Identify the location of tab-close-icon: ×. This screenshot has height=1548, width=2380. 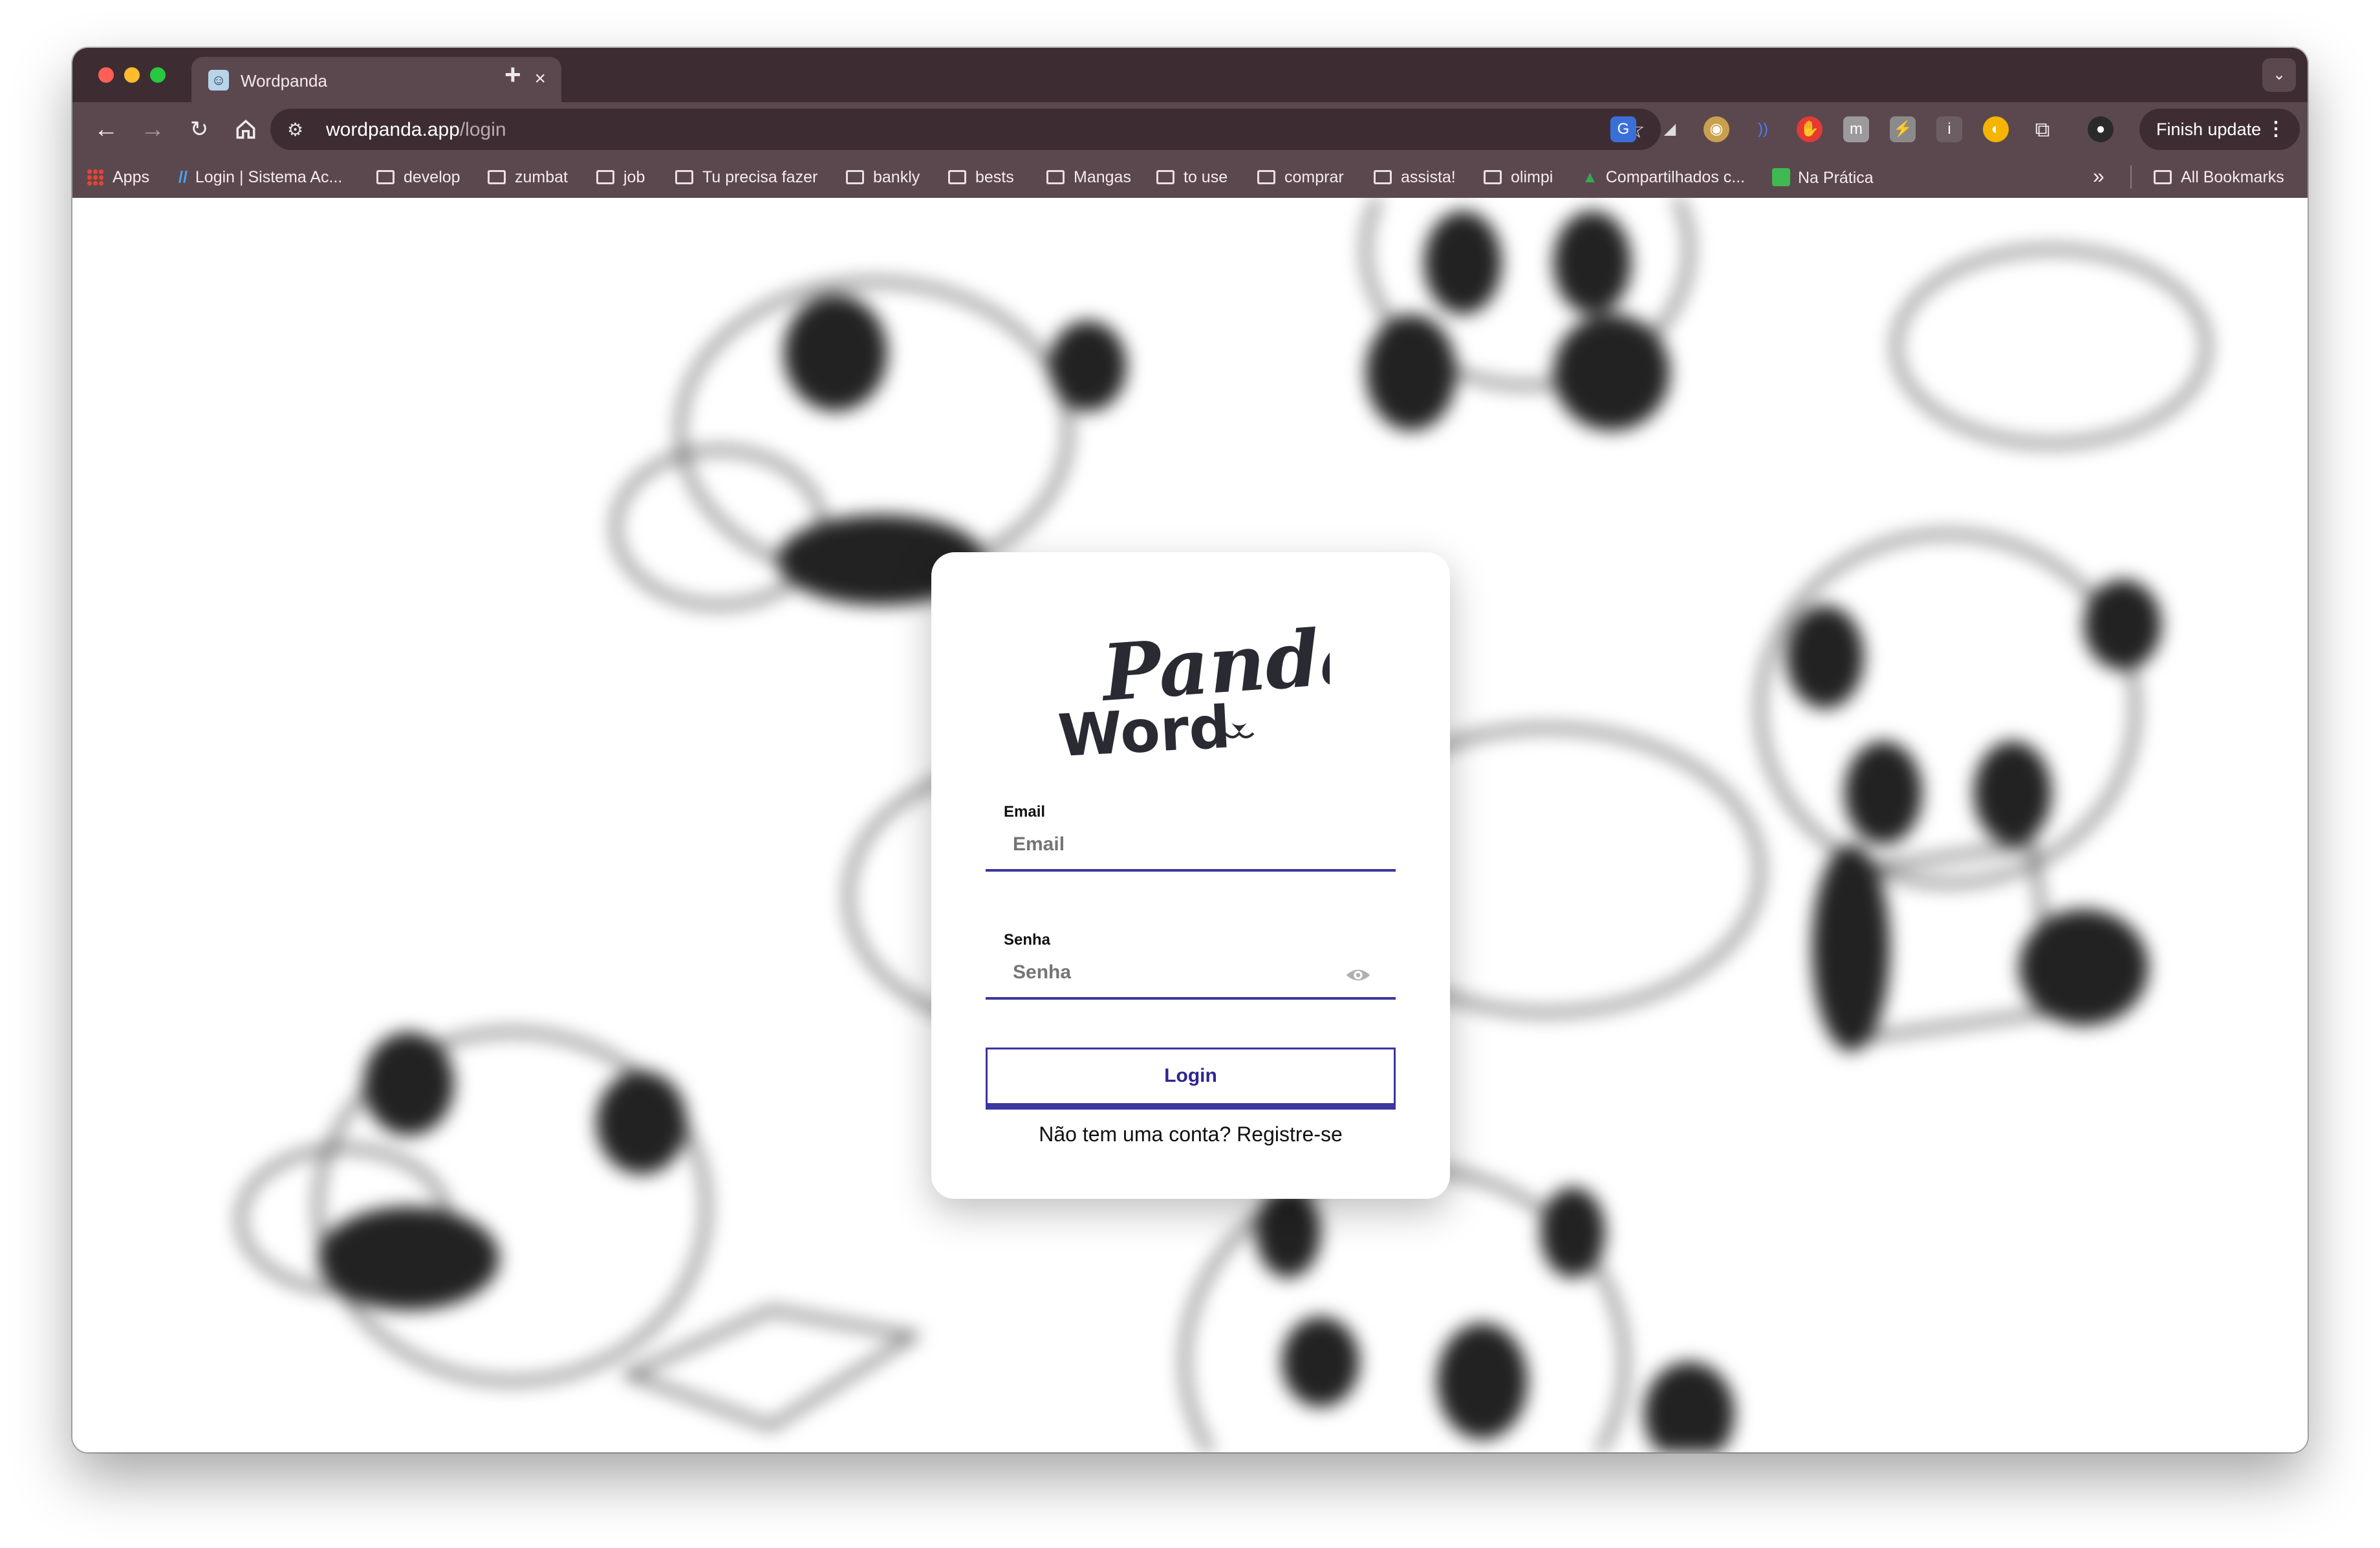
(540, 79).